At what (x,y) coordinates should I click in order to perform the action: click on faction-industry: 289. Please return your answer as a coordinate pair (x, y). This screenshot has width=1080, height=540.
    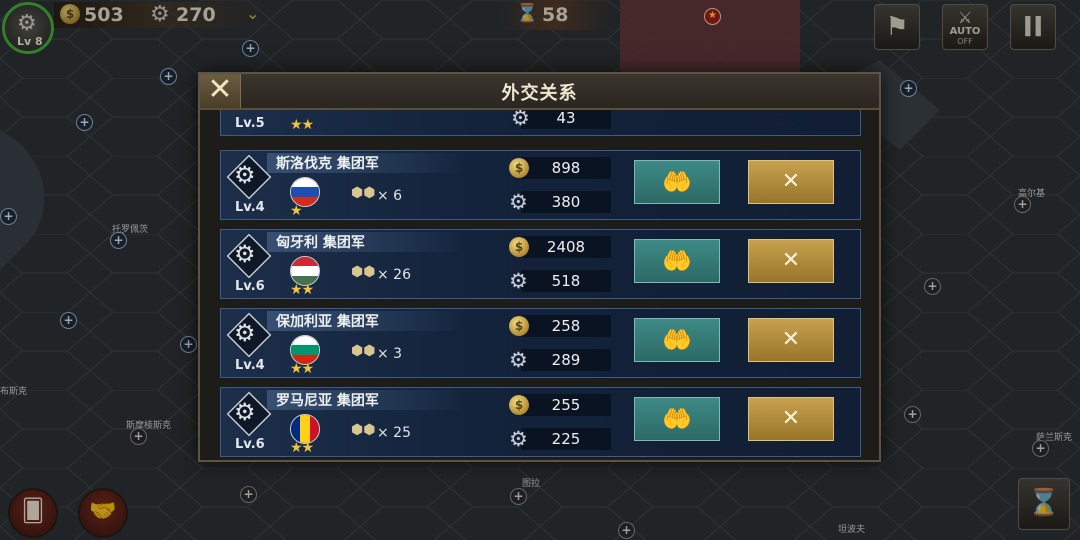
    Looking at the image, I should click on (566, 360).